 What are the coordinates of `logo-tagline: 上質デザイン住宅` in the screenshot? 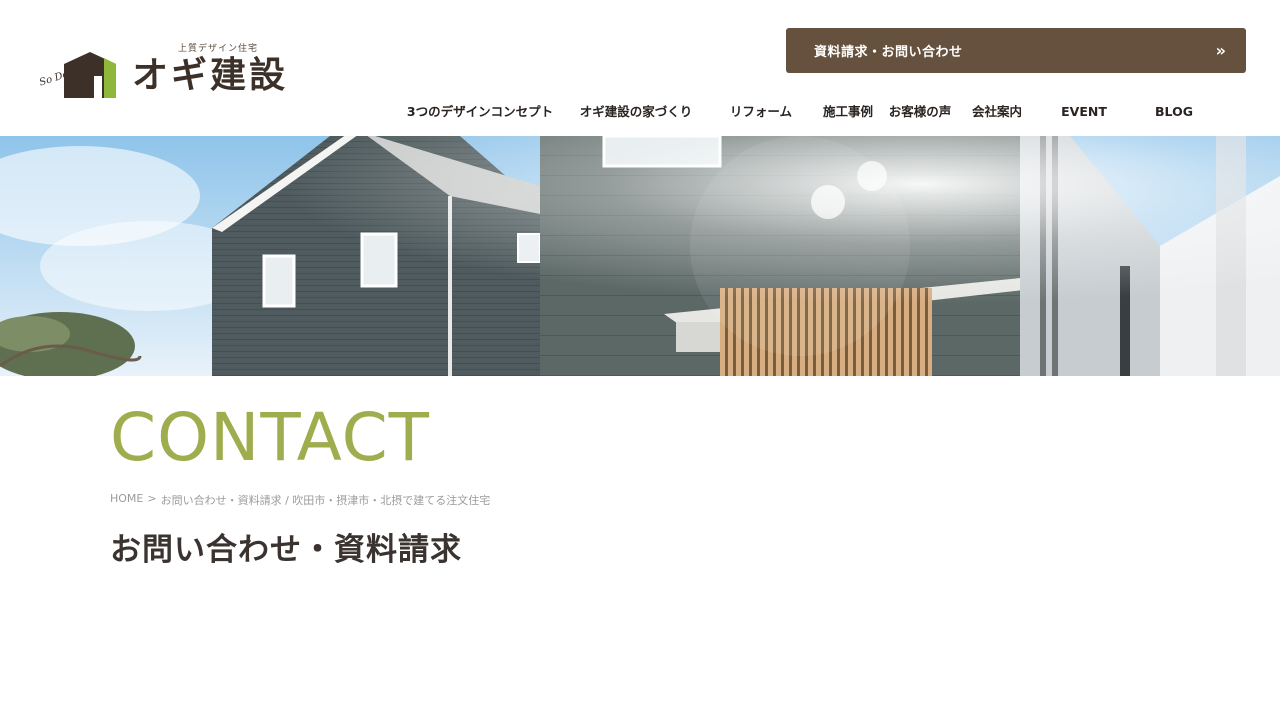 It's located at (218, 49).